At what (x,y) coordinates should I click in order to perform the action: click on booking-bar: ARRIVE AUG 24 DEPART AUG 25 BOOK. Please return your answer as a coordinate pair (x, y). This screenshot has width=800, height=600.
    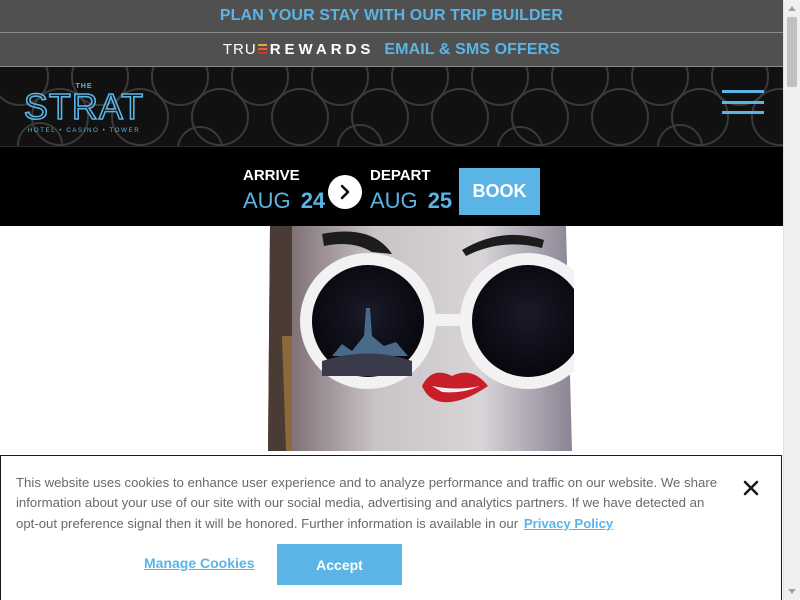
    Looking at the image, I should click on (391, 186).